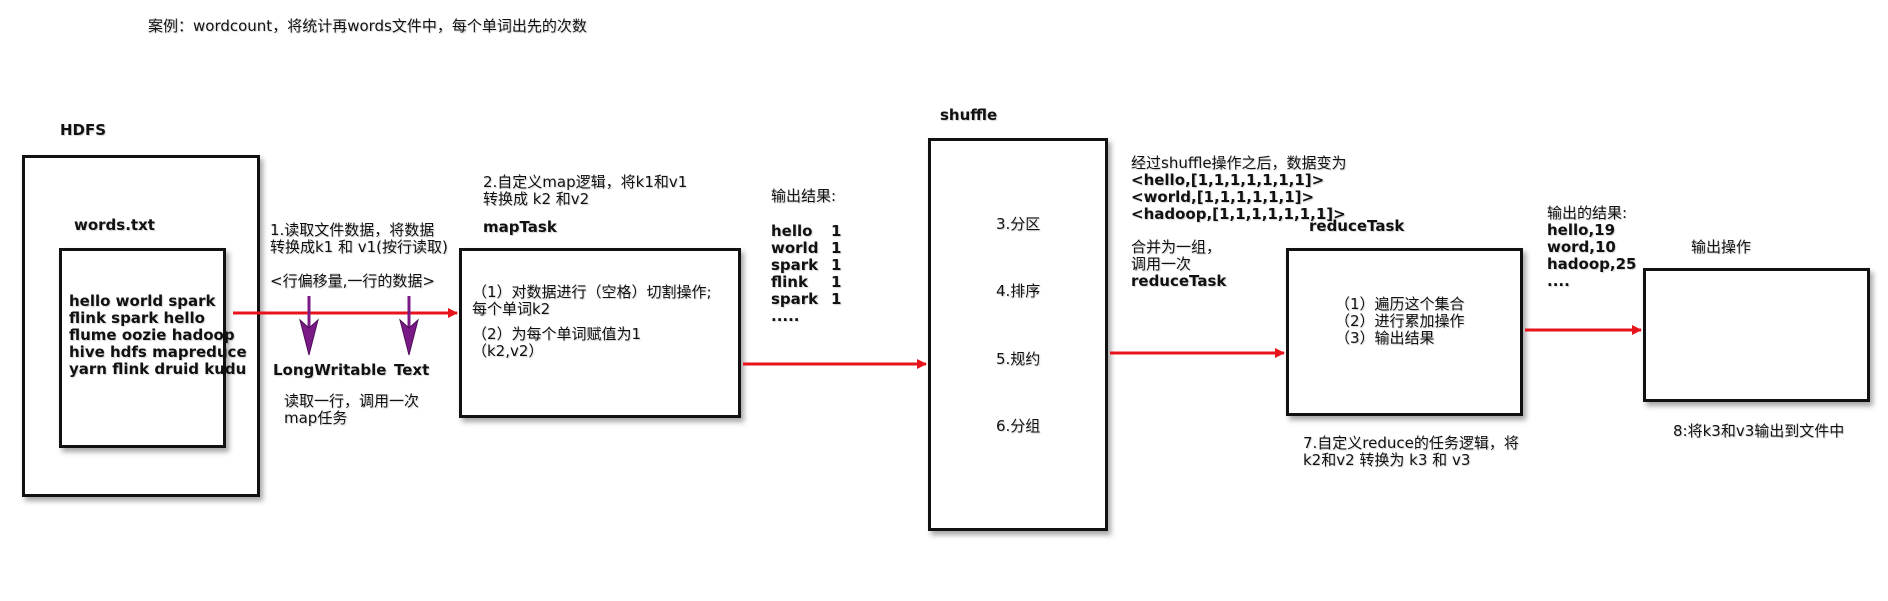  I want to click on reduce-output-row: hadoop,25, so click(1592, 264).